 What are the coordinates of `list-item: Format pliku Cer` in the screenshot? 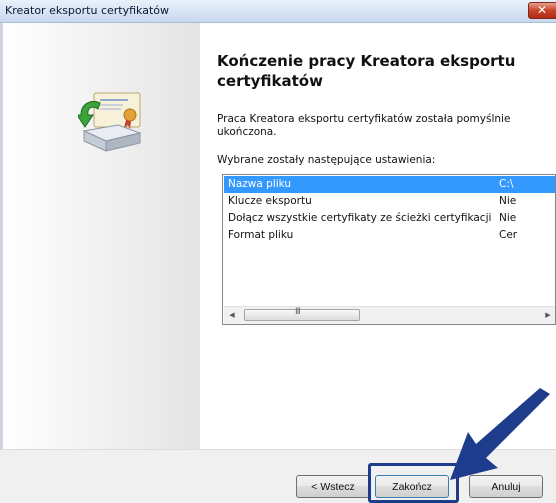 It's located at (389, 235).